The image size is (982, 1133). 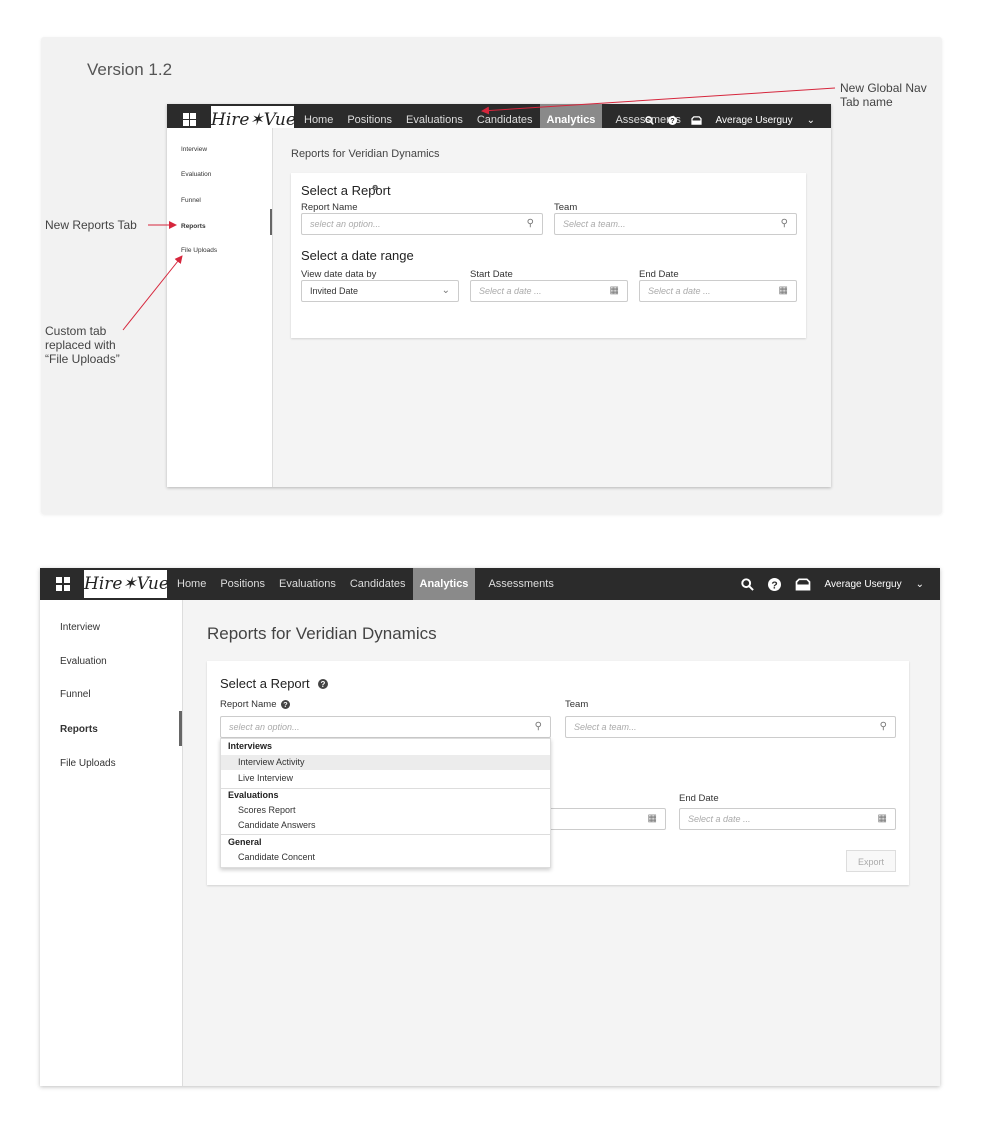 I want to click on dropdown-group-general: General, so click(x=245, y=842).